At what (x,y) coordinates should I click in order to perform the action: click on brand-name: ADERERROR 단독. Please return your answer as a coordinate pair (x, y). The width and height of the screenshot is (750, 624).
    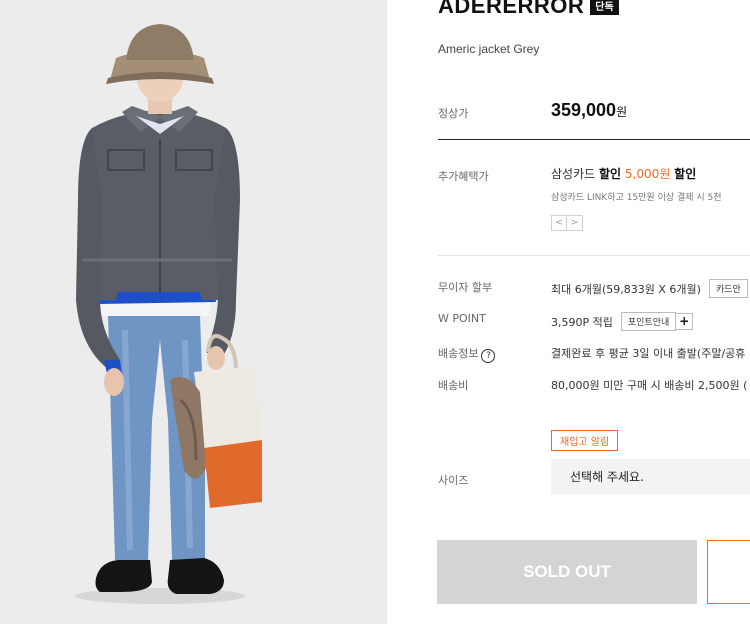
    Looking at the image, I should click on (528, 9).